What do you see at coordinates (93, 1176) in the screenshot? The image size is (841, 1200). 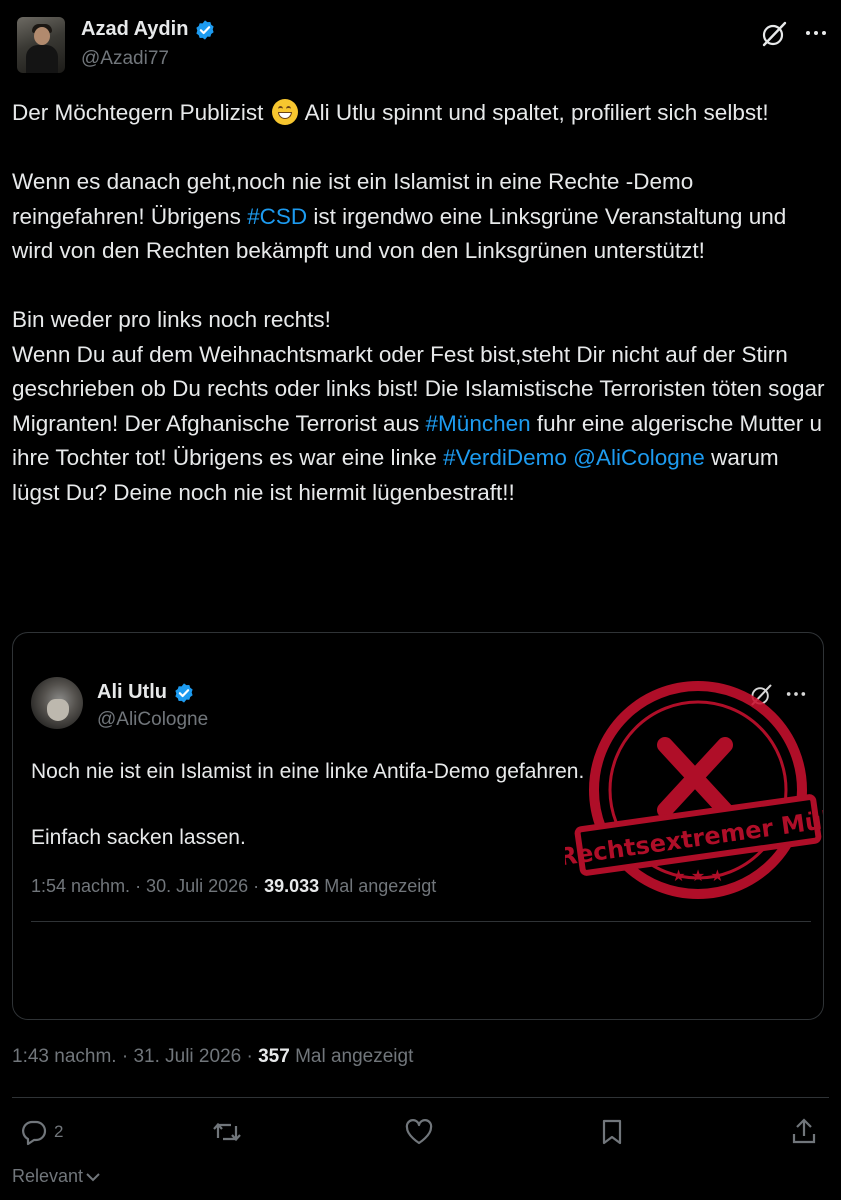 I see `chevron-down-icon` at bounding box center [93, 1176].